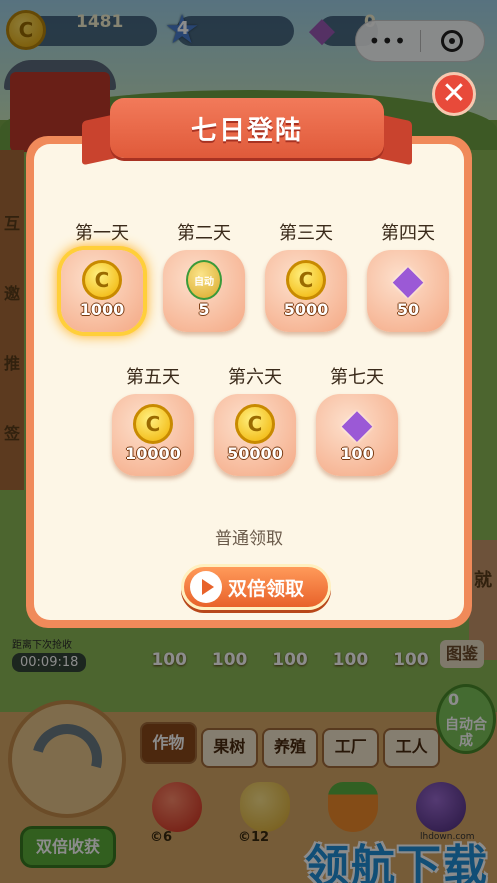  Describe the element at coordinates (266, 588) in the screenshot. I see `double-claim-label: 双倍领取` at that location.